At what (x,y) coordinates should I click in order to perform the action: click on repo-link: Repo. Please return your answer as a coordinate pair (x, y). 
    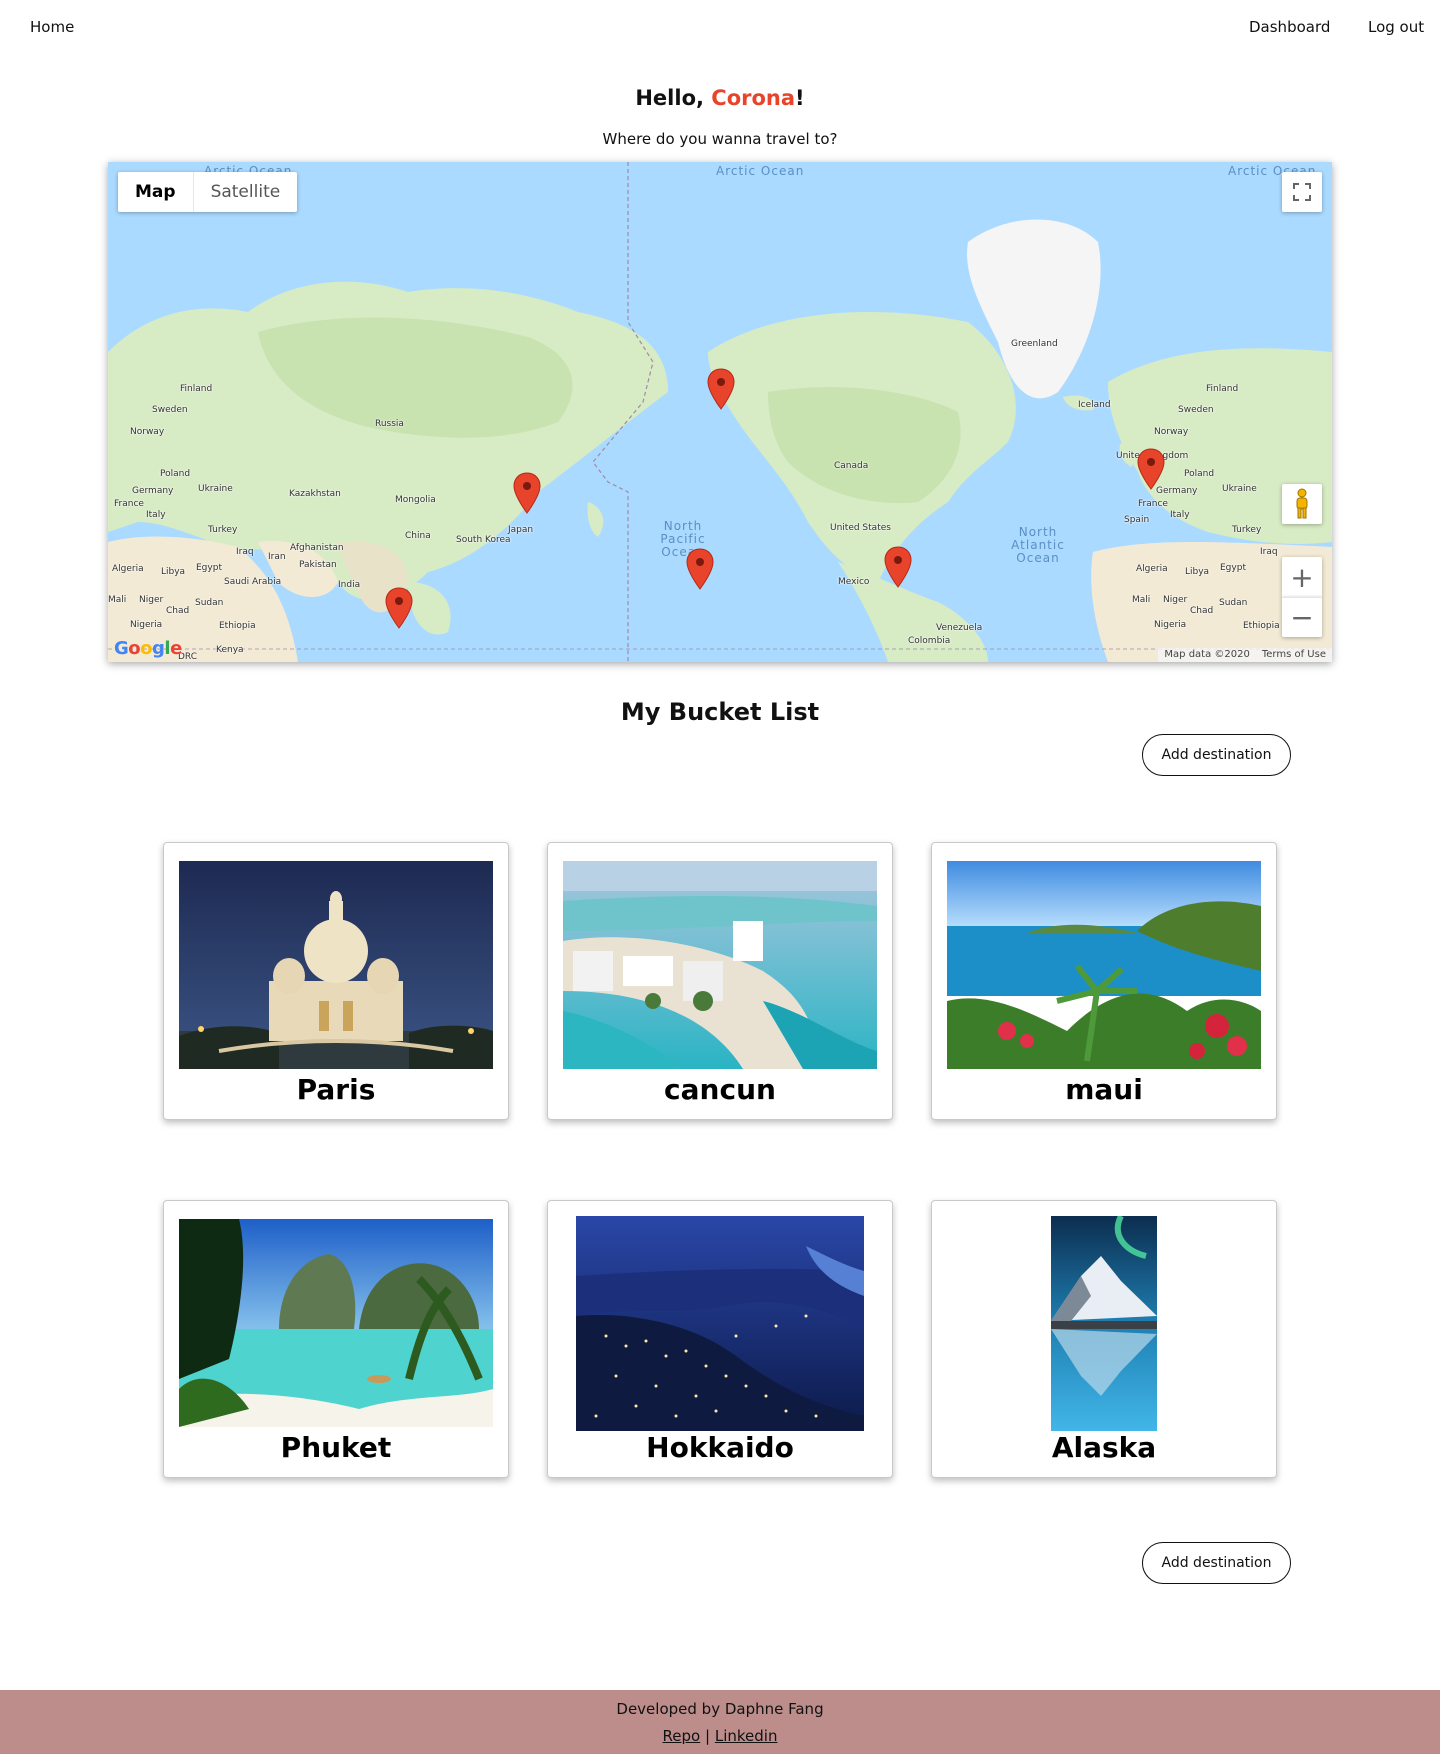
    Looking at the image, I should click on (682, 1736).